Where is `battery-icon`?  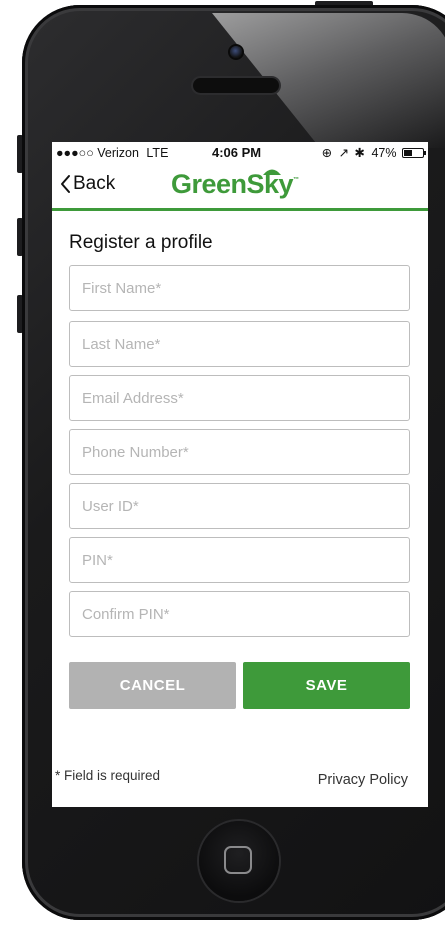
battery-icon is located at coordinates (414, 153).